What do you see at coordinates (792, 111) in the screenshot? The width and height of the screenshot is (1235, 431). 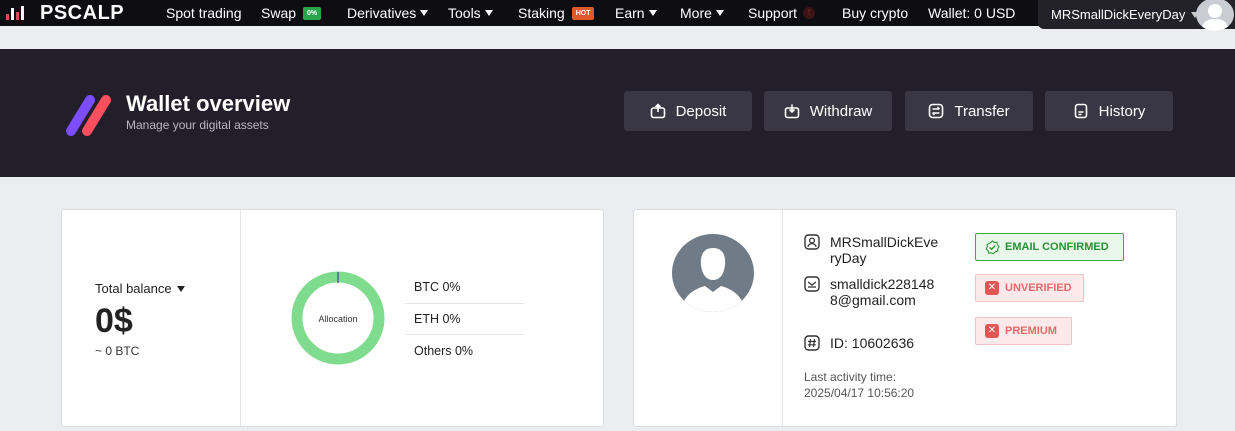 I see `withdraw-icon` at bounding box center [792, 111].